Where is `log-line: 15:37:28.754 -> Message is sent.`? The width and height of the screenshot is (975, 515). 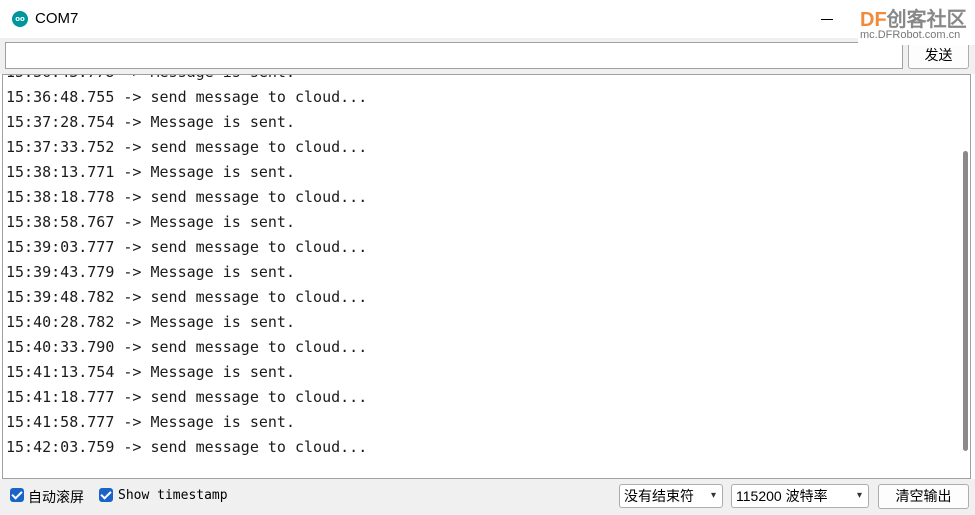 log-line: 15:37:28.754 -> Message is sent. is located at coordinates (150, 122).